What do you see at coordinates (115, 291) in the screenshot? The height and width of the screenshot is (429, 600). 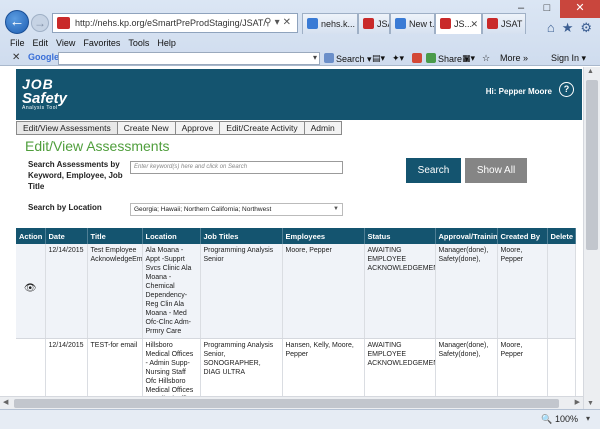 I see `cell-title: Test Employee AcknowledgeEm` at bounding box center [115, 291].